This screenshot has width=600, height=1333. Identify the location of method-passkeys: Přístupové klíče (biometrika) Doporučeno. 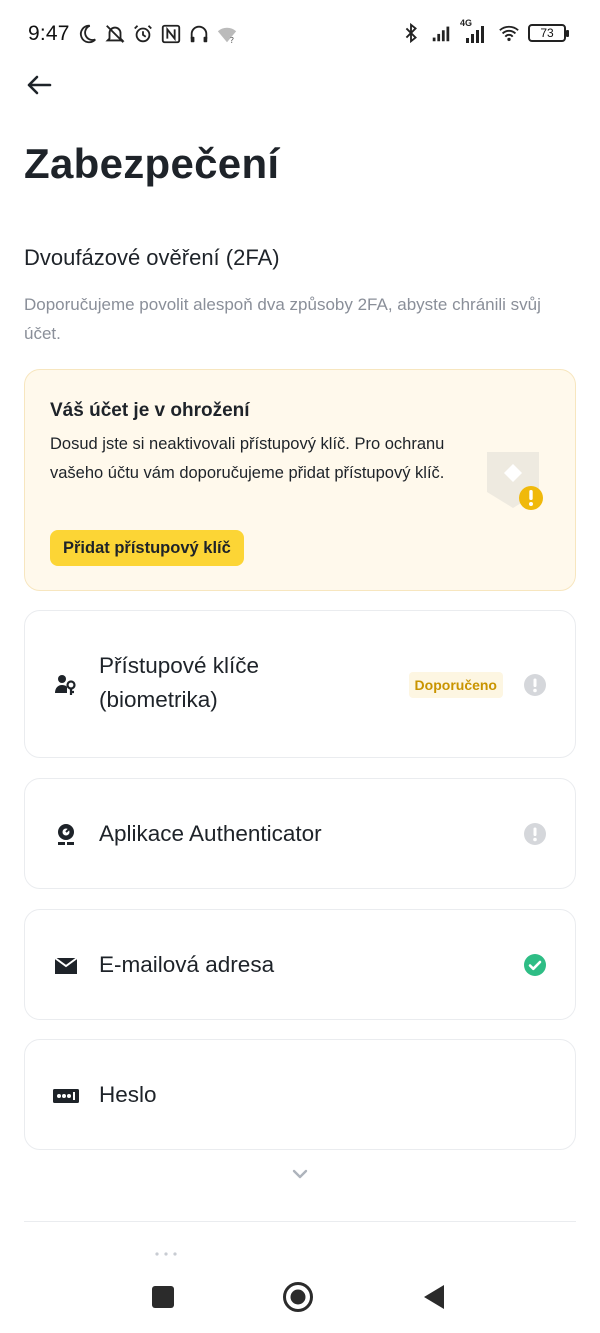
(300, 684).